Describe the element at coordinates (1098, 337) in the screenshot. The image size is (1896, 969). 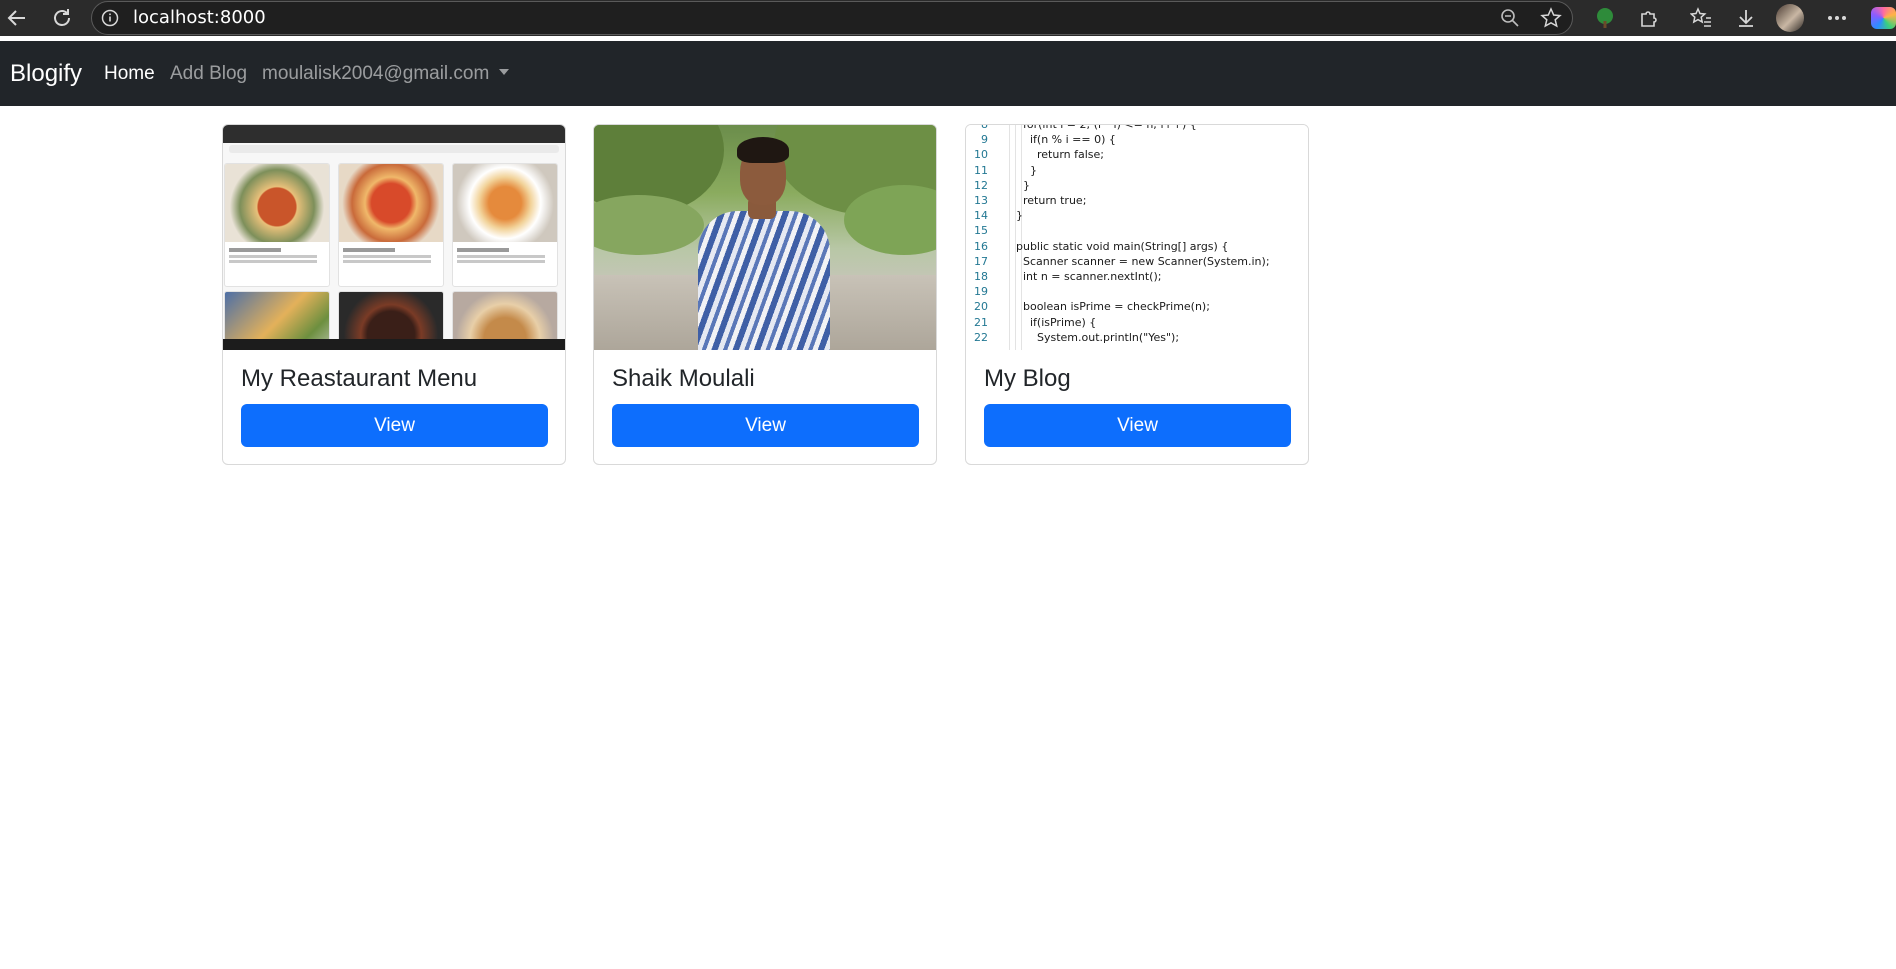
I see `code-text: System.out.println("Yes");` at that location.